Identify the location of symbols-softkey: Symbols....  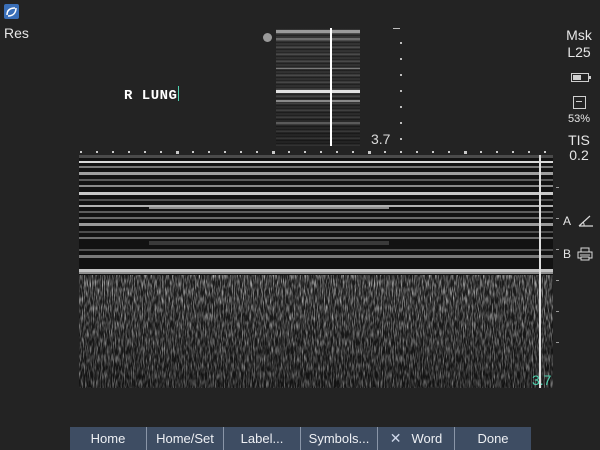
(338, 438).